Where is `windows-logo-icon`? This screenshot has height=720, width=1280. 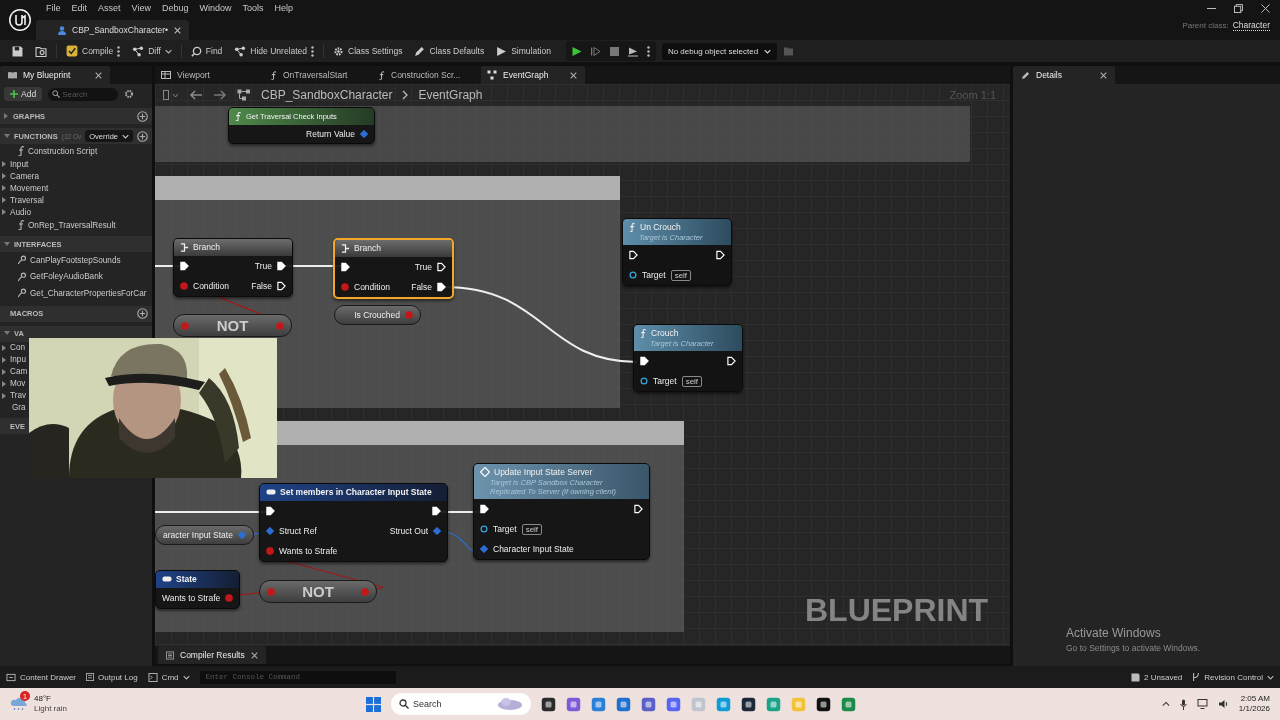 windows-logo-icon is located at coordinates (373, 704).